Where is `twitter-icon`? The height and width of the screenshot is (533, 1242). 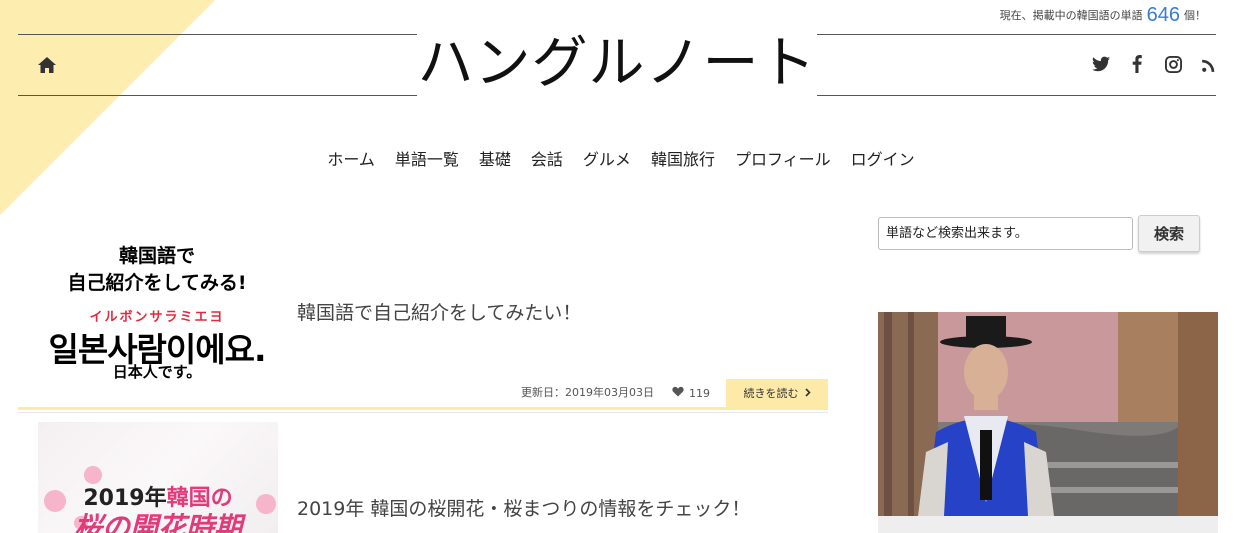
twitter-icon is located at coordinates (1101, 64).